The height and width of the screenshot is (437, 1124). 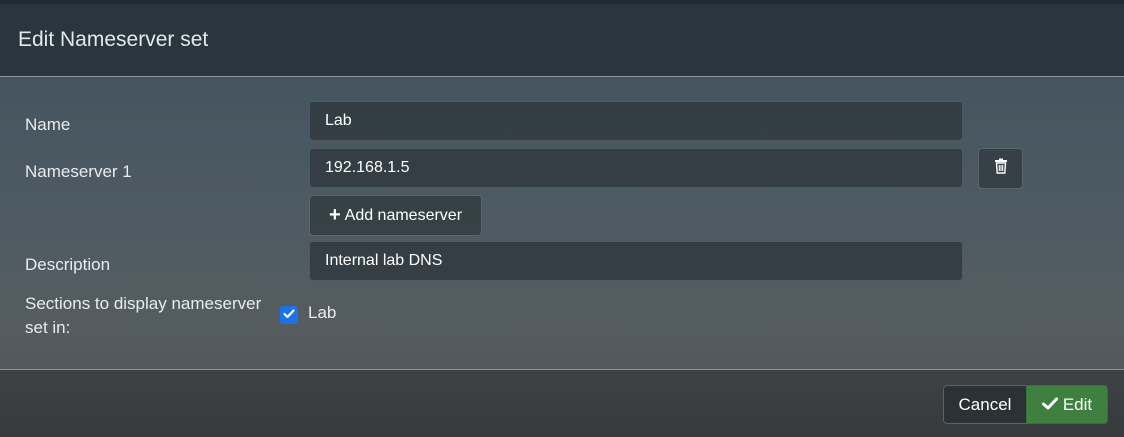 What do you see at coordinates (985, 404) in the screenshot?
I see `cancel-button: Cancel` at bounding box center [985, 404].